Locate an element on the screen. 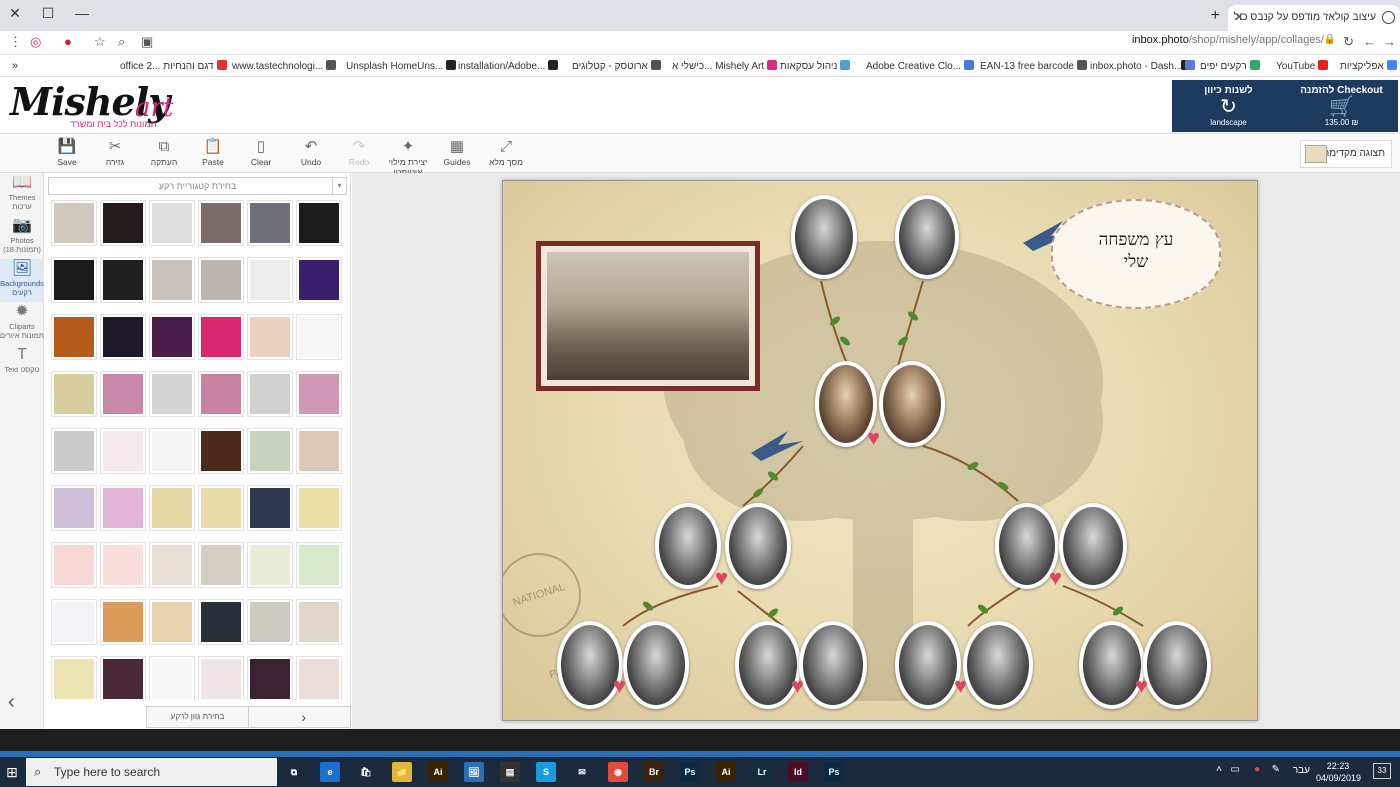 This screenshot has width=1400, height=787. bookmark-item: YouTube is located at coordinates (1302, 66).